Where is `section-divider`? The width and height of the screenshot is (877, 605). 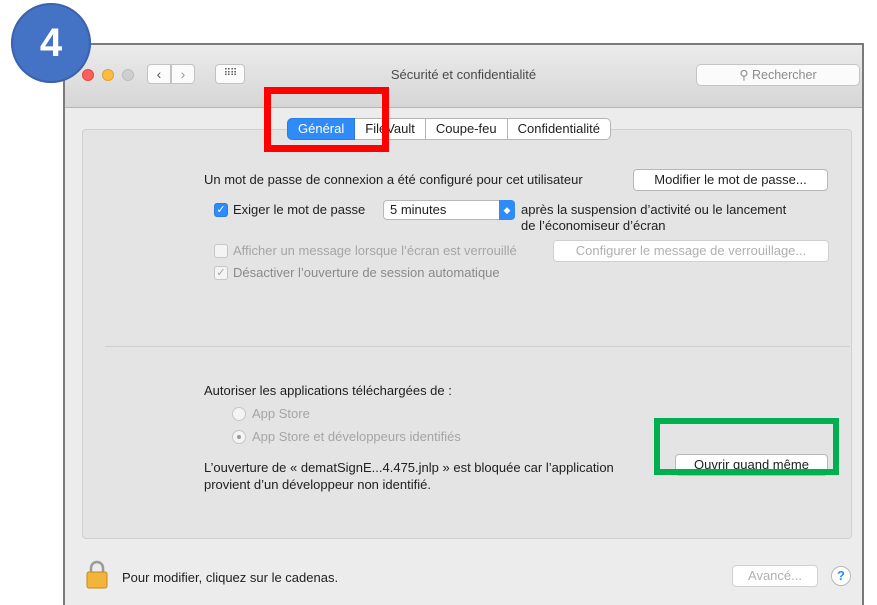 section-divider is located at coordinates (477, 346).